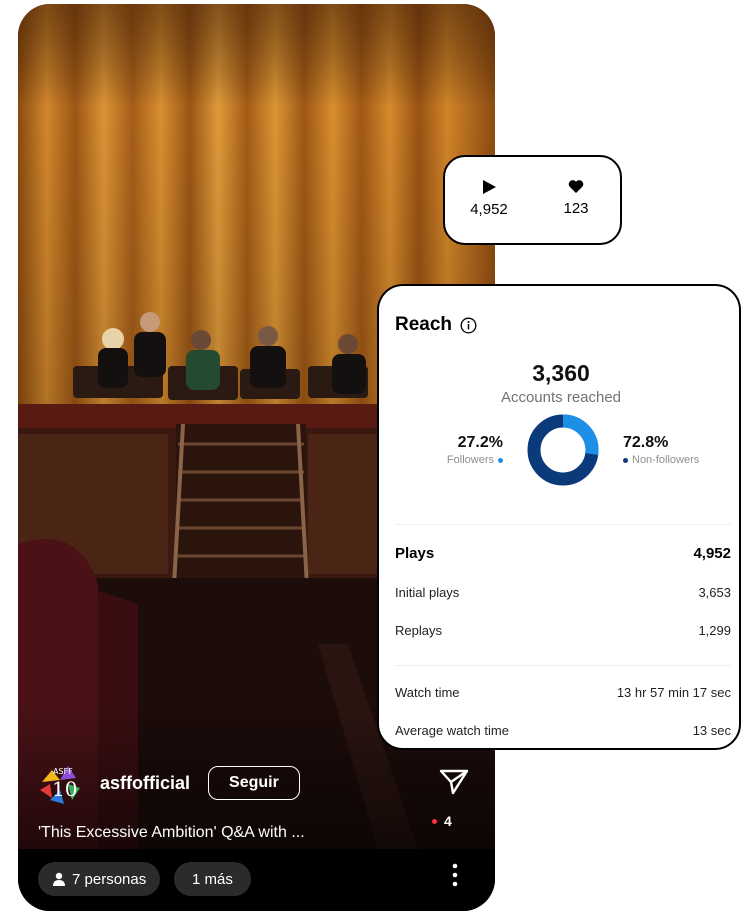 The width and height of the screenshot is (745, 911). Describe the element at coordinates (254, 783) in the screenshot. I see `follow-button: Seguir` at that location.